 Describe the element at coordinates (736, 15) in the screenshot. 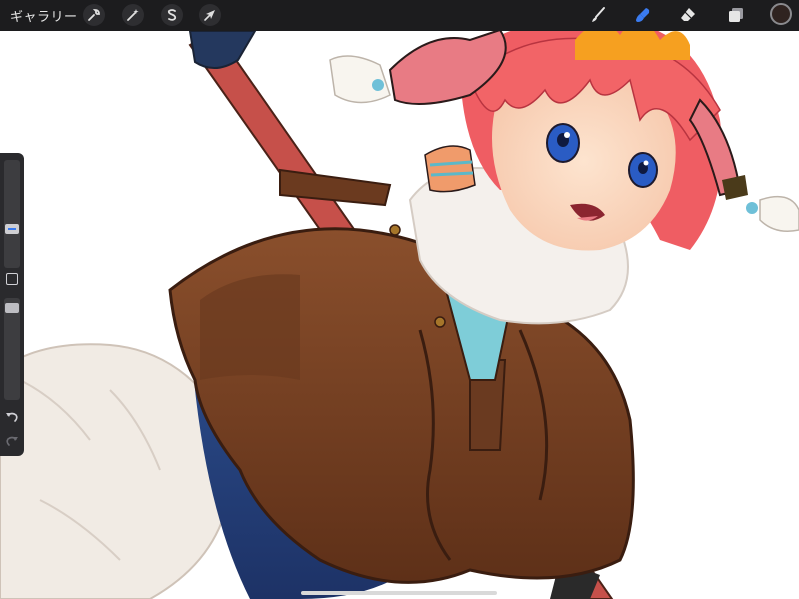

I see `layers-icon` at that location.